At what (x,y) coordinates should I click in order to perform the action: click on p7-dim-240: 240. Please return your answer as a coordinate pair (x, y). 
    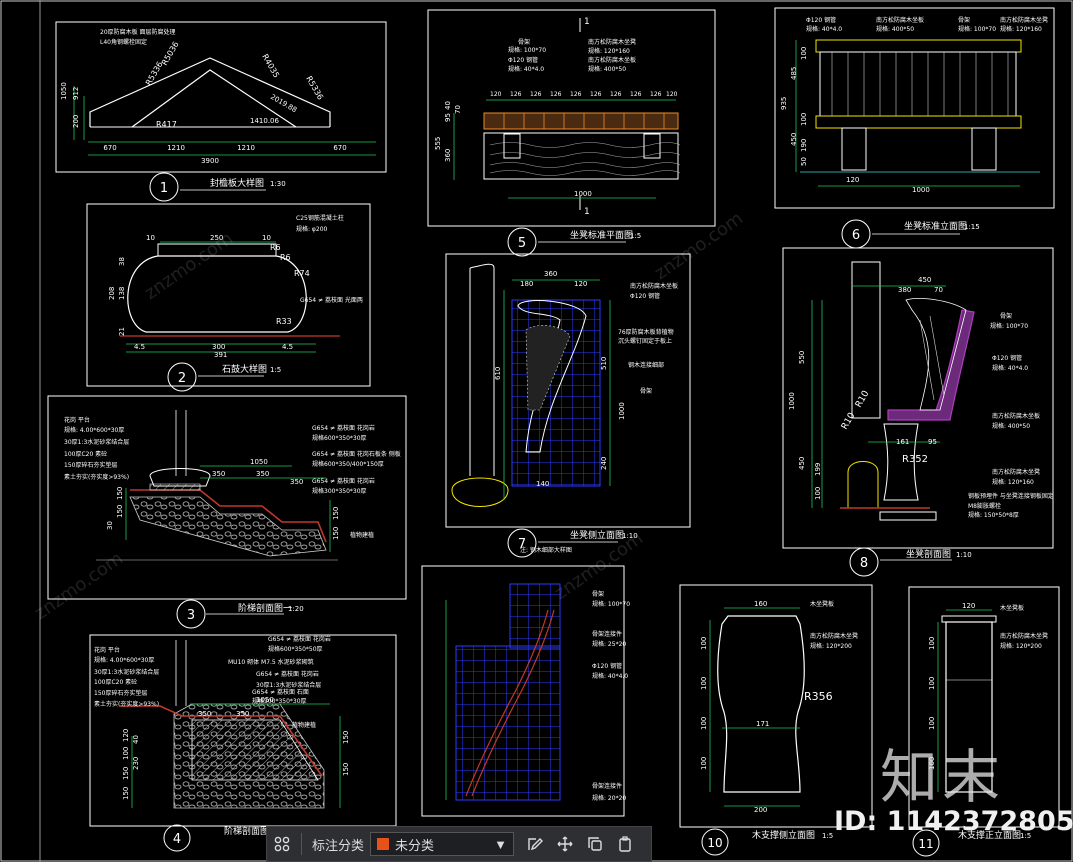
    Looking at the image, I should click on (604, 463).